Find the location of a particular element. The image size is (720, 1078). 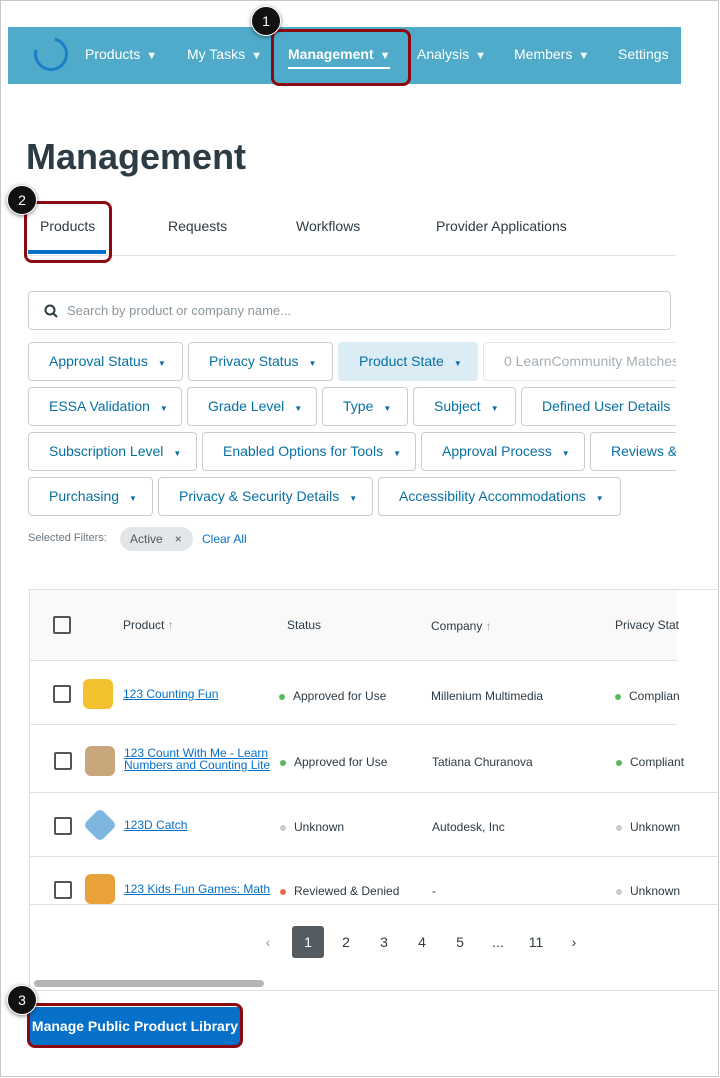

nav-members: Members ▼ is located at coordinates (551, 54).